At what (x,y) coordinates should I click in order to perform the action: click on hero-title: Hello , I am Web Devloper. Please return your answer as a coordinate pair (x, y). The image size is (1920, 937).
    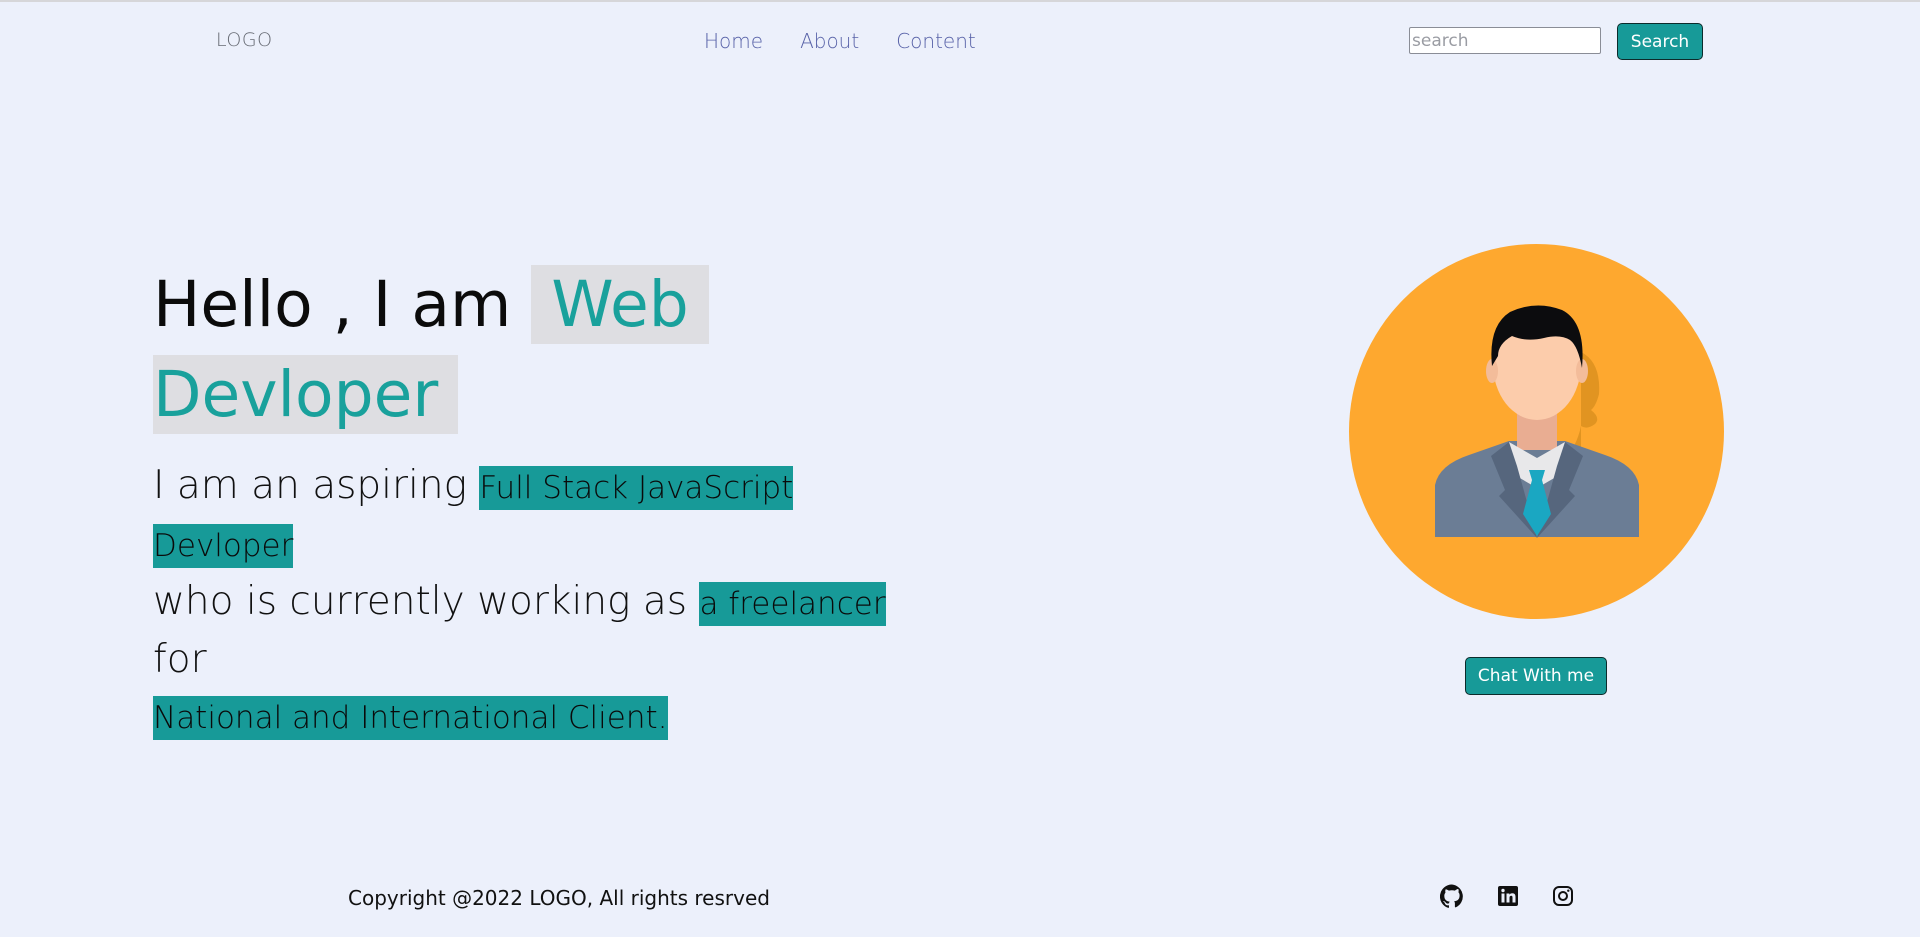
    Looking at the image, I should click on (503, 350).